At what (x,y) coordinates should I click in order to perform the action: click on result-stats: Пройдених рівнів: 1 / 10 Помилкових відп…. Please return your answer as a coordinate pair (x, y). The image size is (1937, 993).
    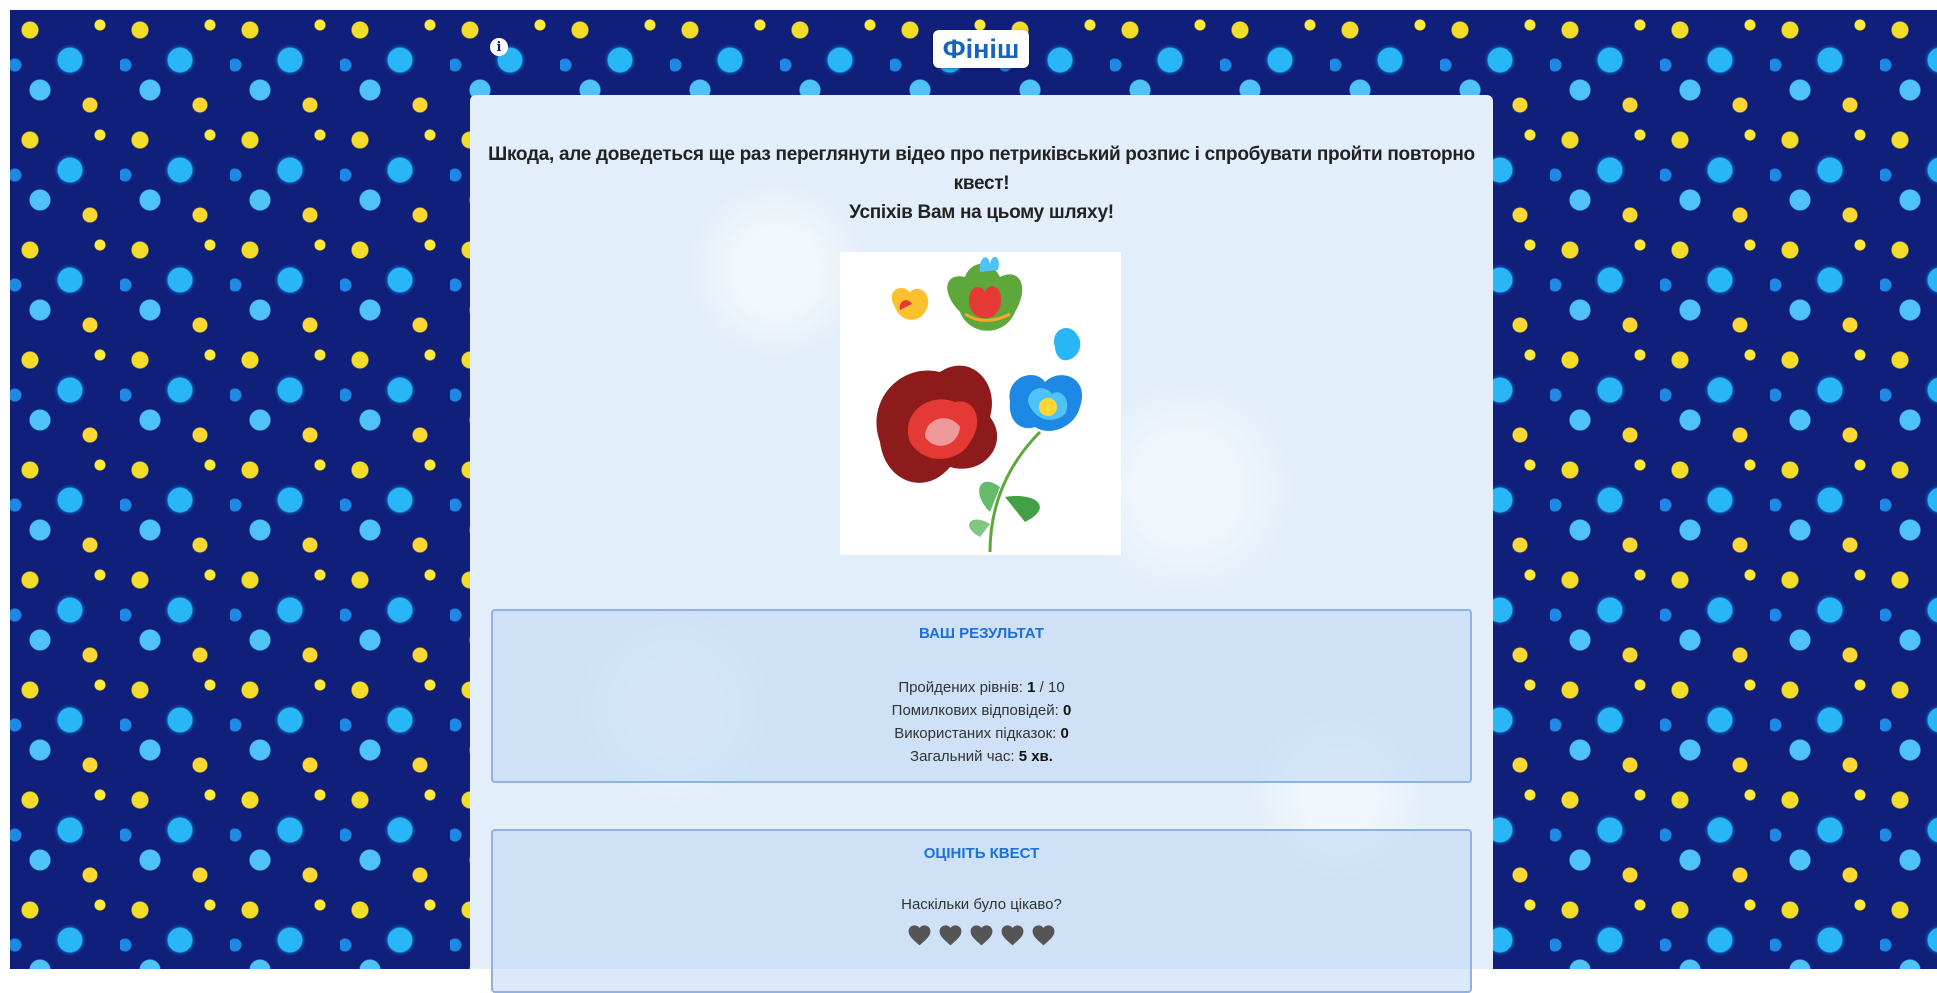
    Looking at the image, I should click on (981, 722).